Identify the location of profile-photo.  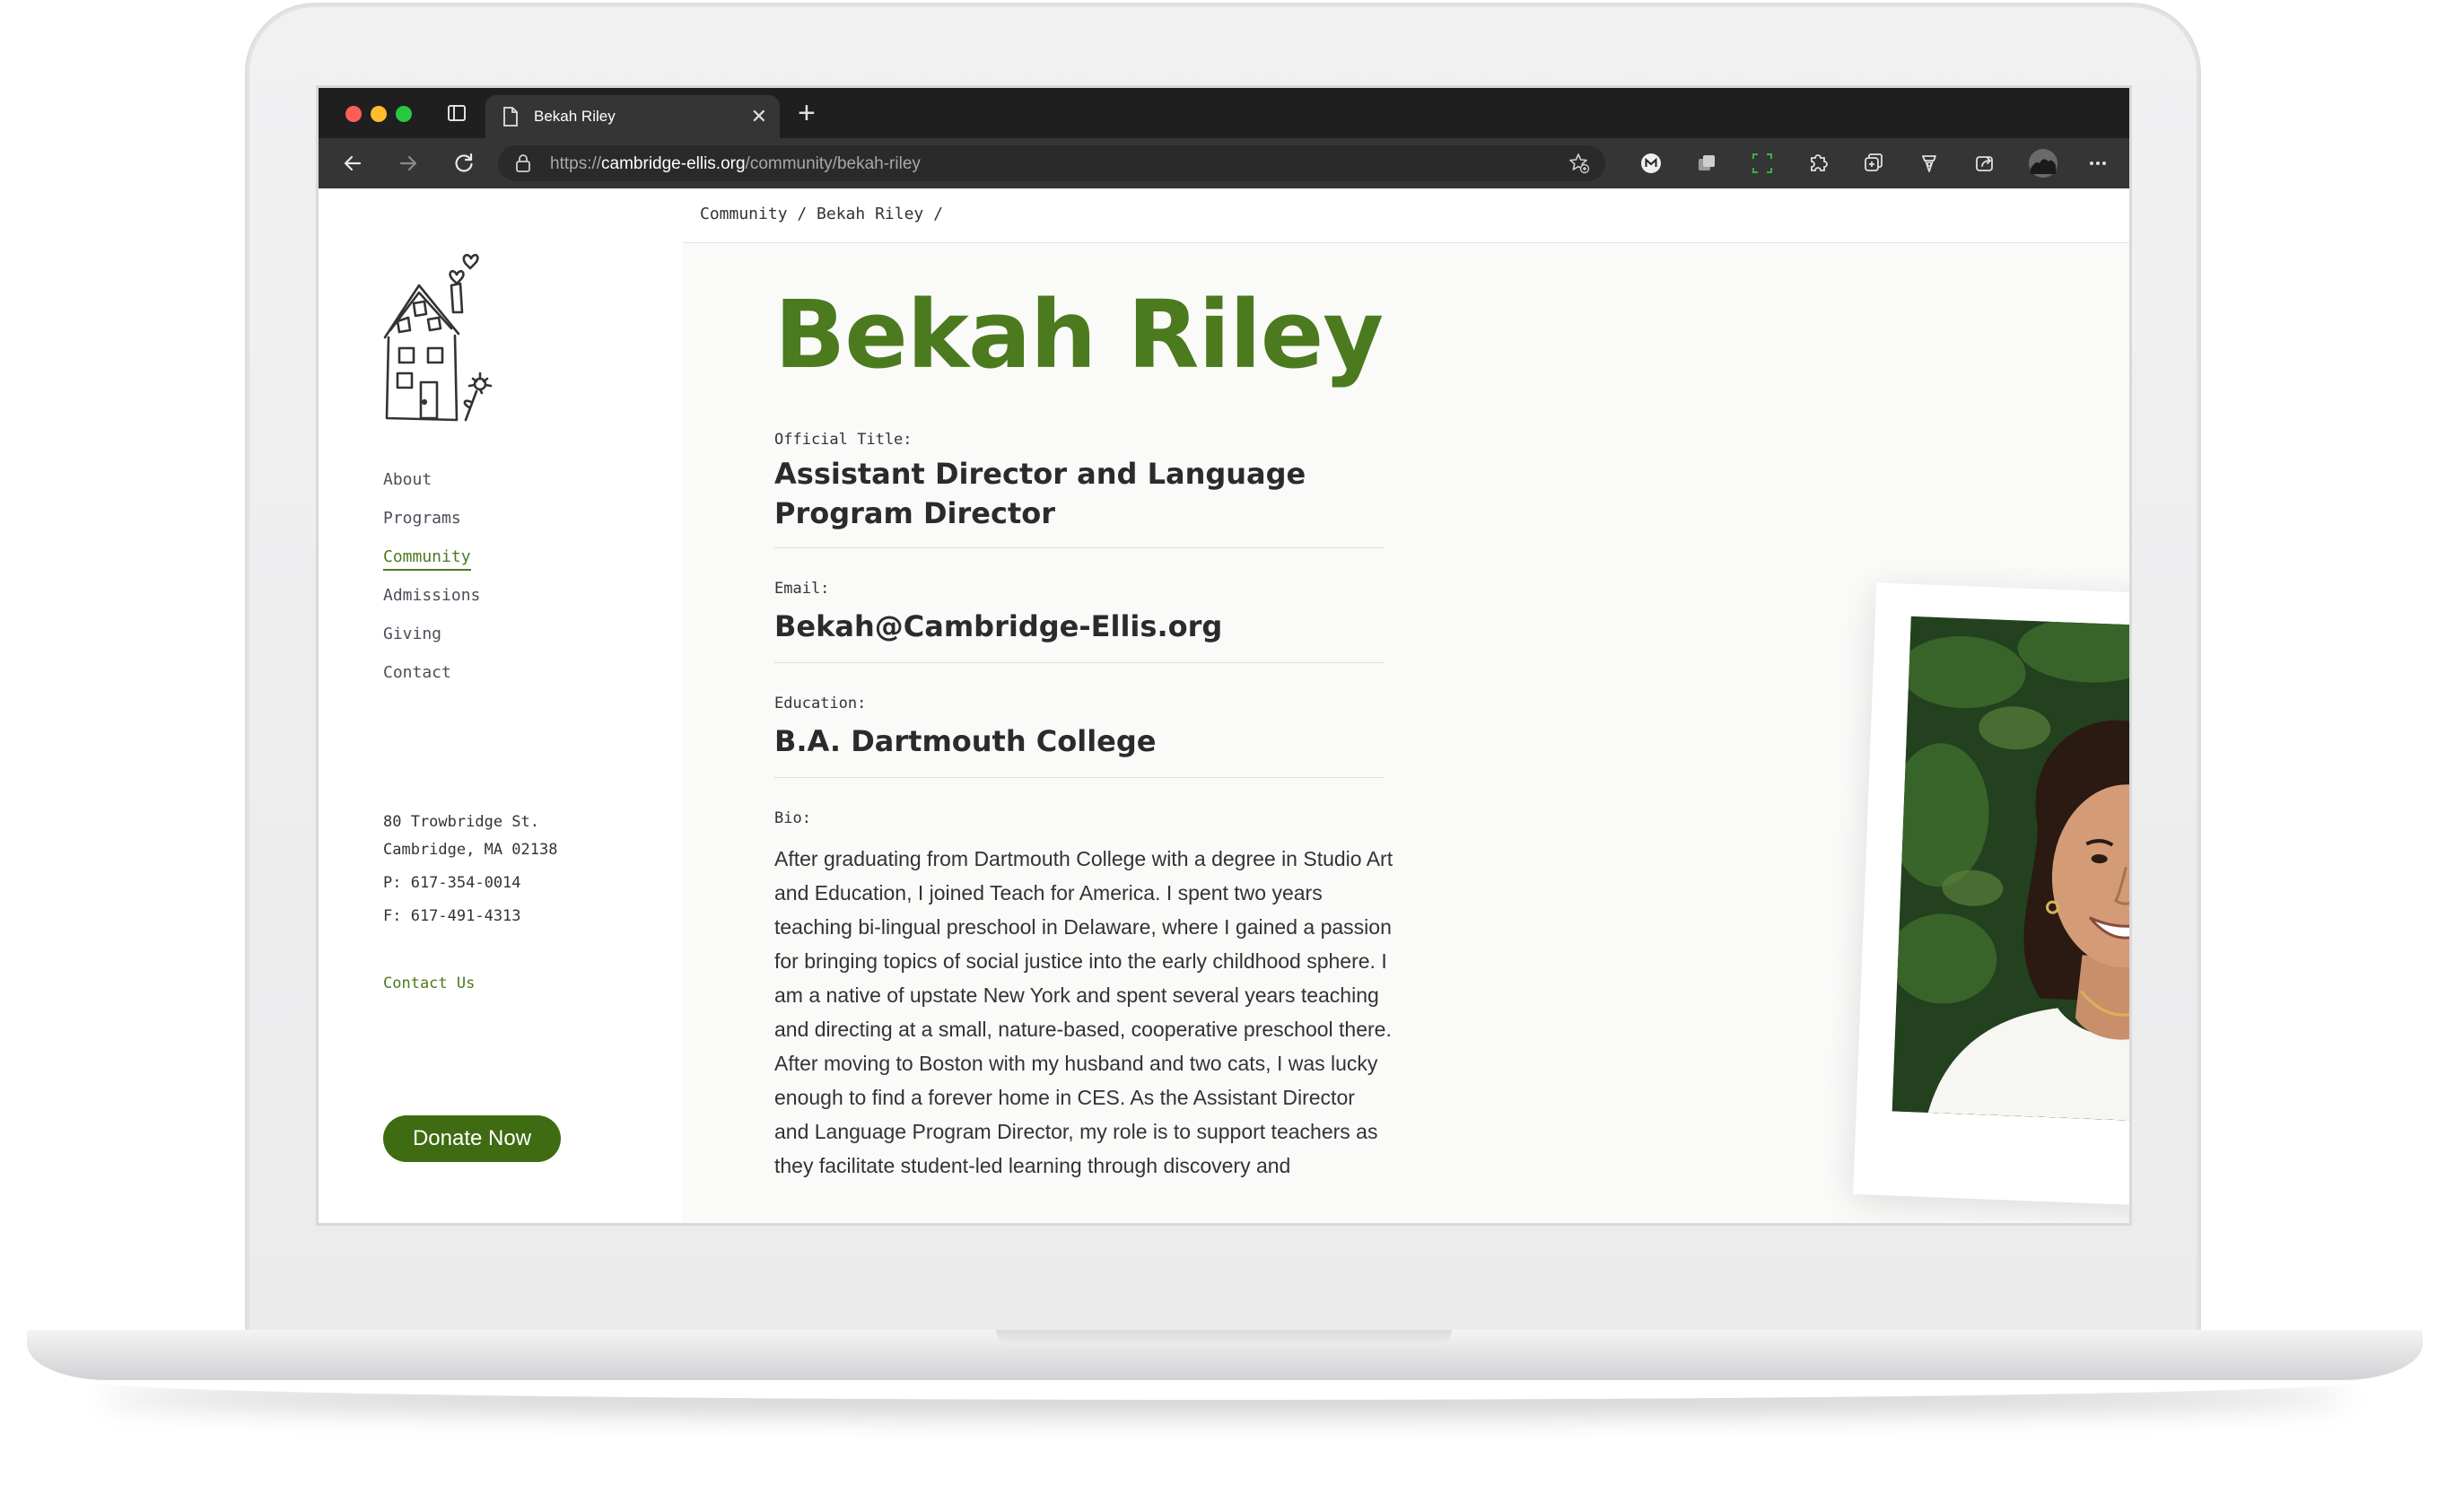
(2010, 872).